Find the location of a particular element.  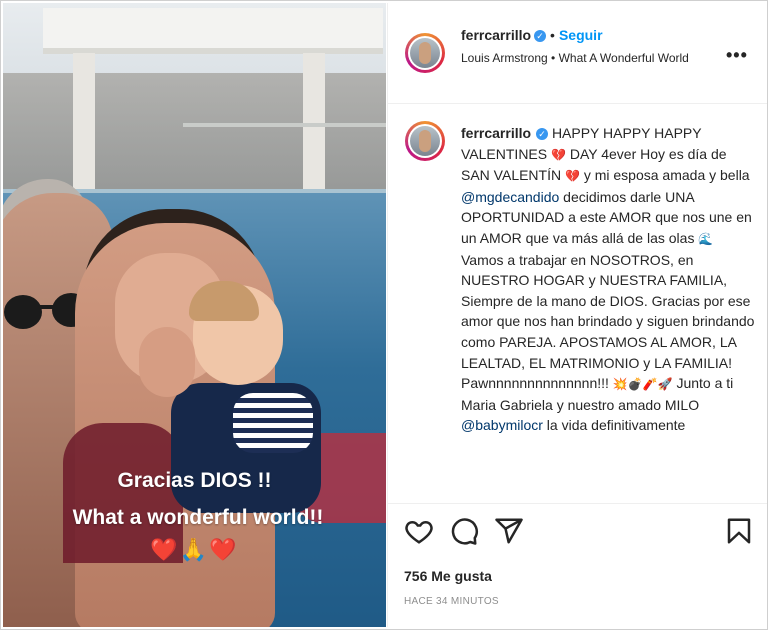

more-options-icon: ••• is located at coordinates (737, 55).